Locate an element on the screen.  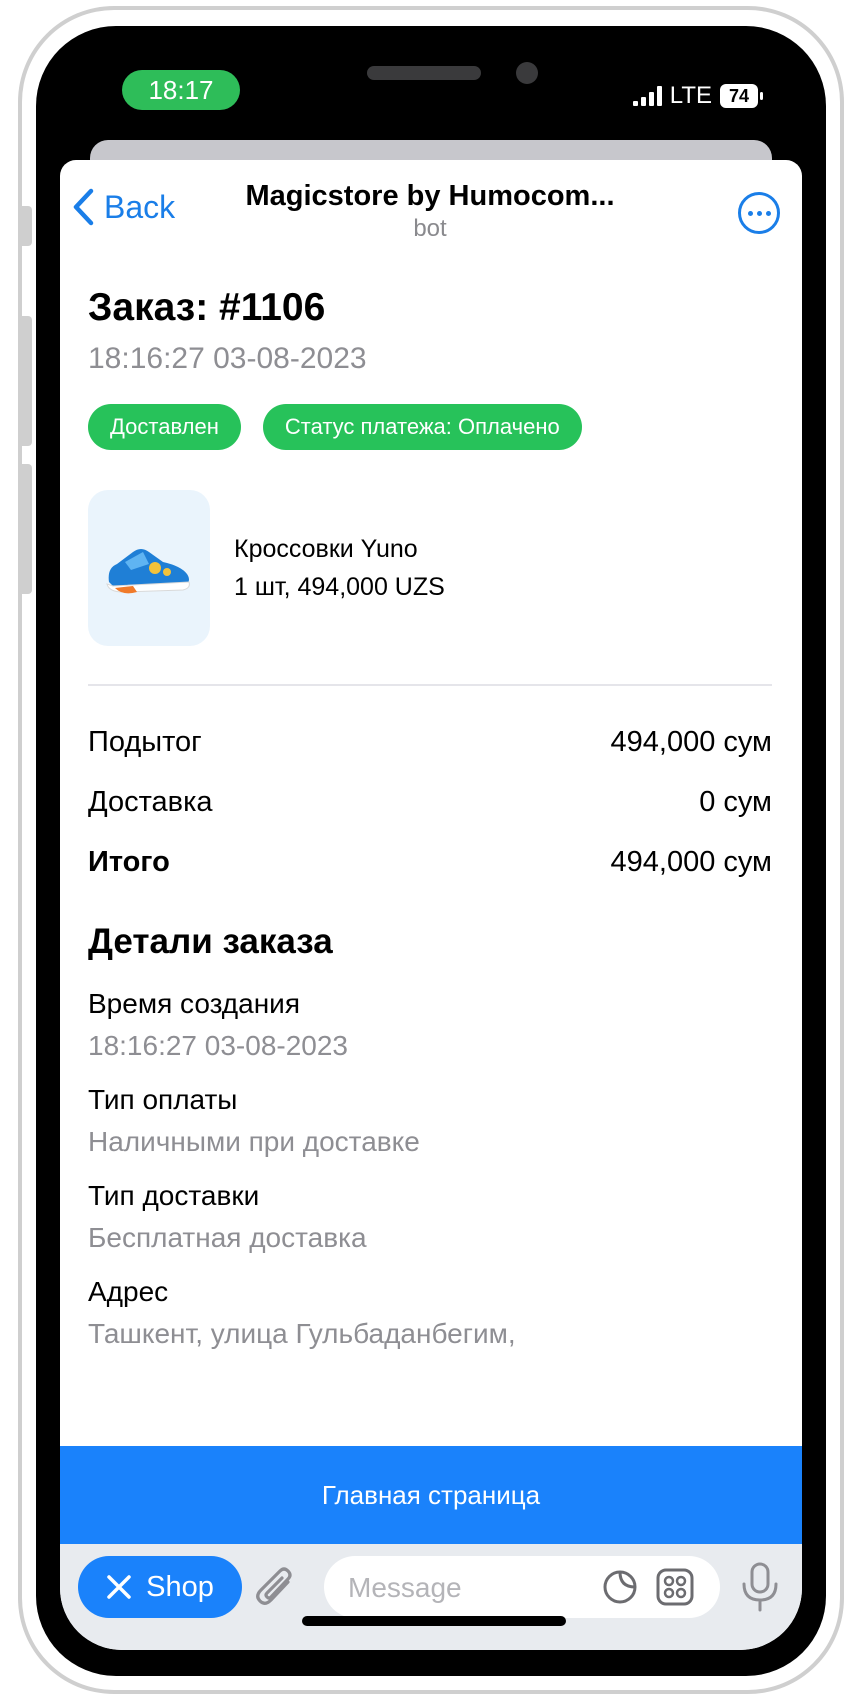
more-options-button is located at coordinates (759, 213).